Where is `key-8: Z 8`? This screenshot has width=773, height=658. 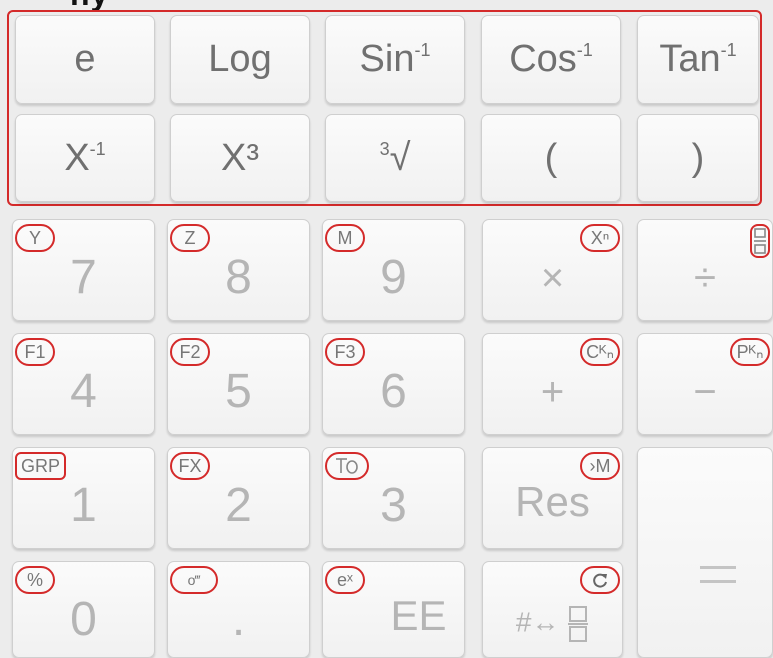 key-8: Z 8 is located at coordinates (238, 270).